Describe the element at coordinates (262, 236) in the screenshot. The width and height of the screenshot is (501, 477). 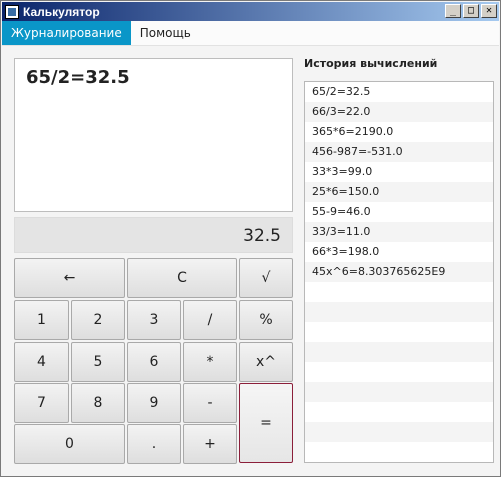
I see `result-value: 32.5` at that location.